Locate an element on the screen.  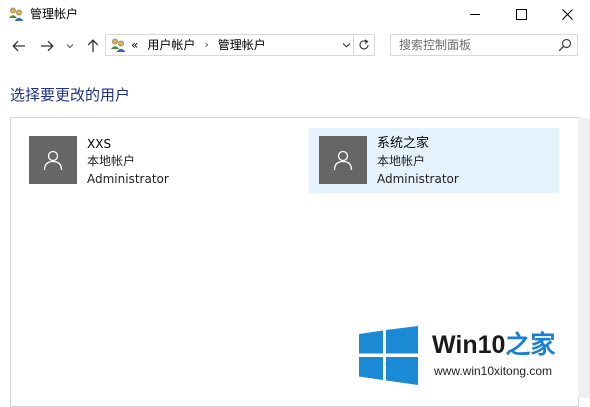
watermark-brand: Win10之家 is located at coordinates (493, 345).